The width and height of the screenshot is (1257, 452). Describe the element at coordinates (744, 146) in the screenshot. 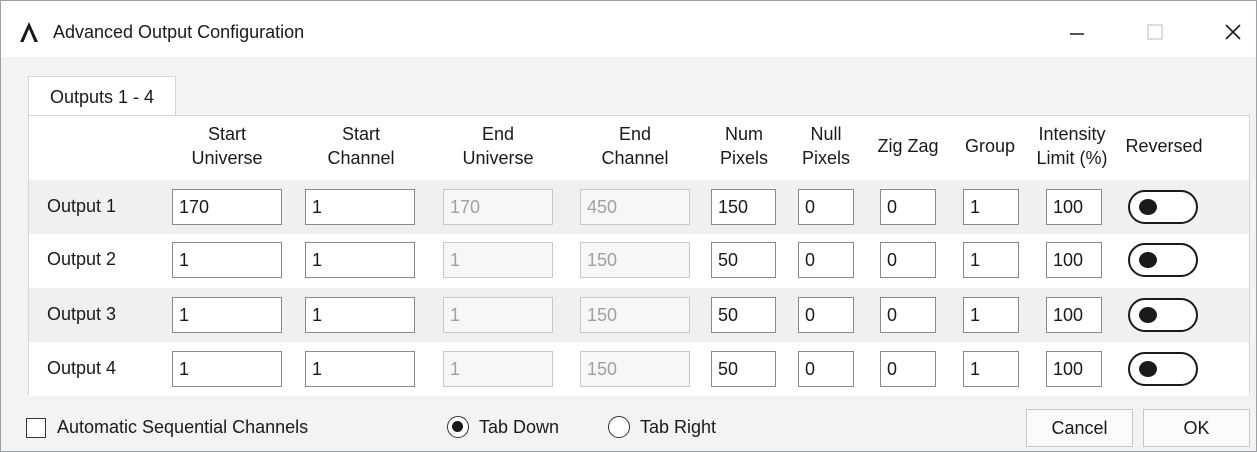

I see `header-num-pixels: Num Pixels` at that location.